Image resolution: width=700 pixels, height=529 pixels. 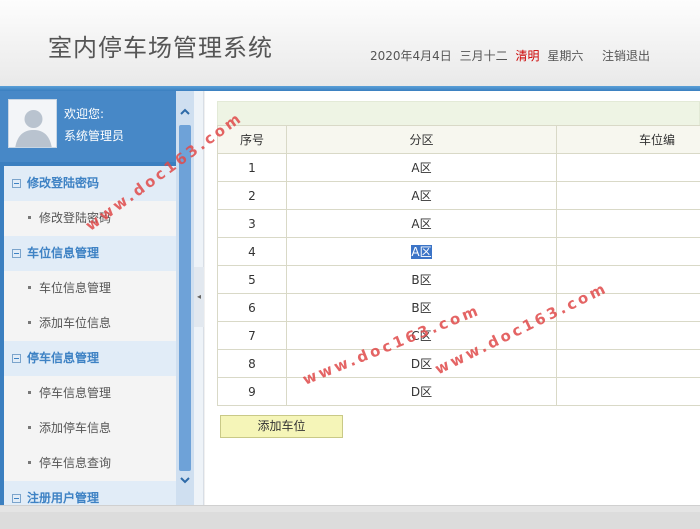 I want to click on menu-item-query-parking: 停车信息查询, so click(x=90, y=463).